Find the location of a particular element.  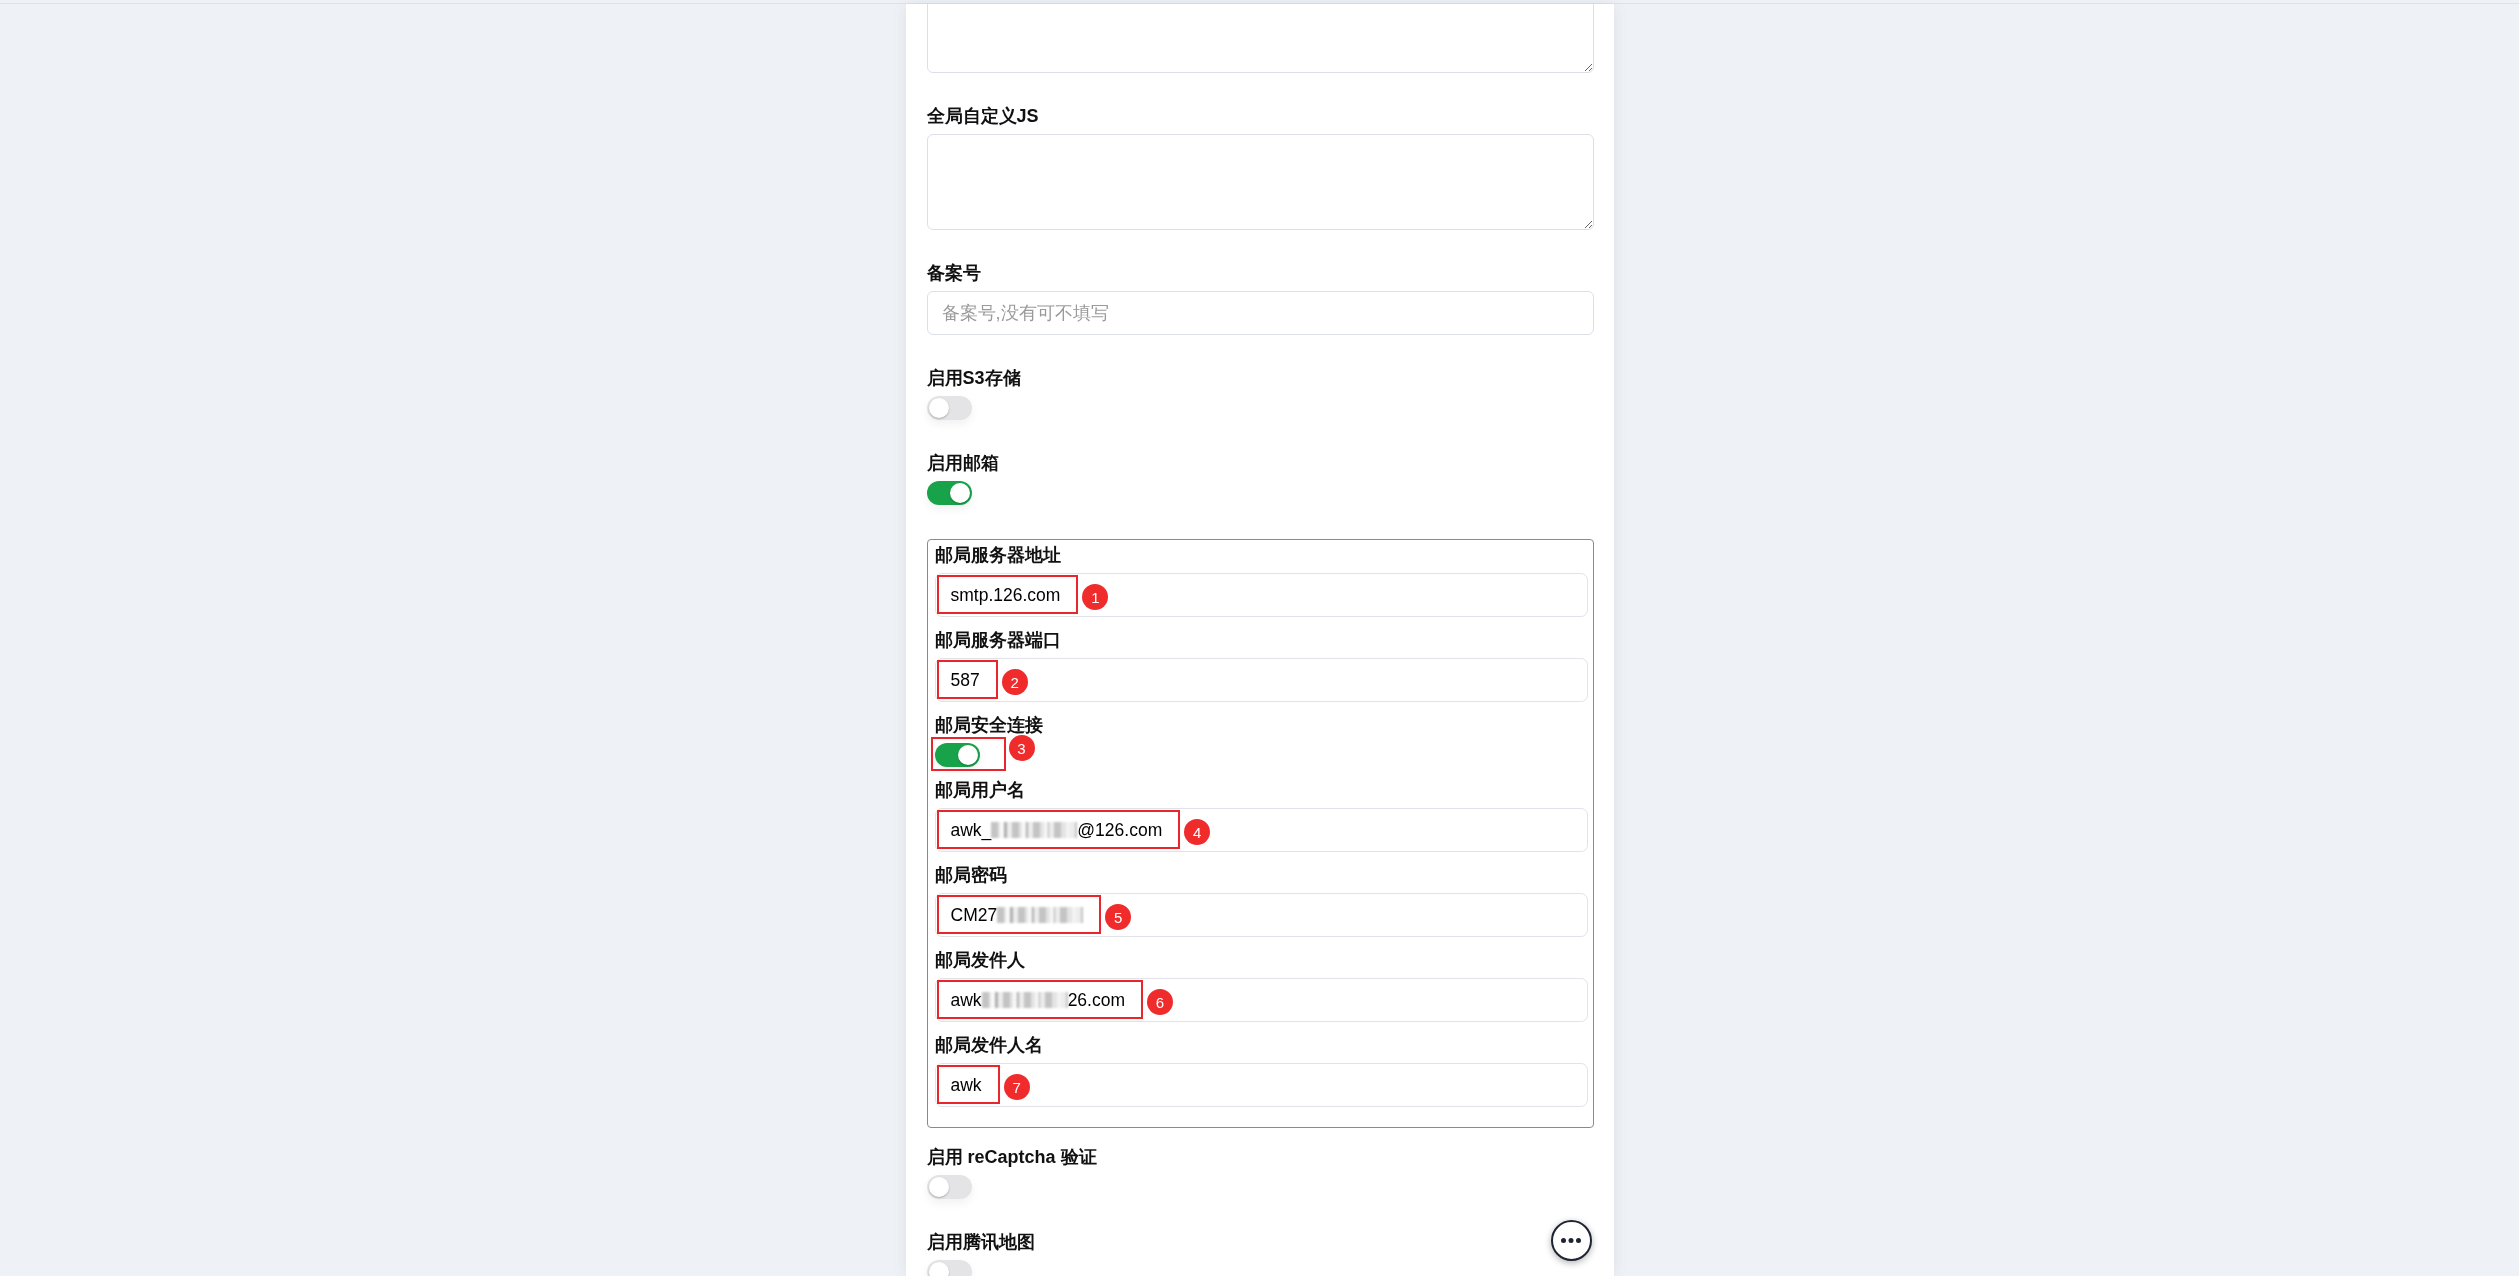

input-field: 587 2 is located at coordinates (1261, 680).